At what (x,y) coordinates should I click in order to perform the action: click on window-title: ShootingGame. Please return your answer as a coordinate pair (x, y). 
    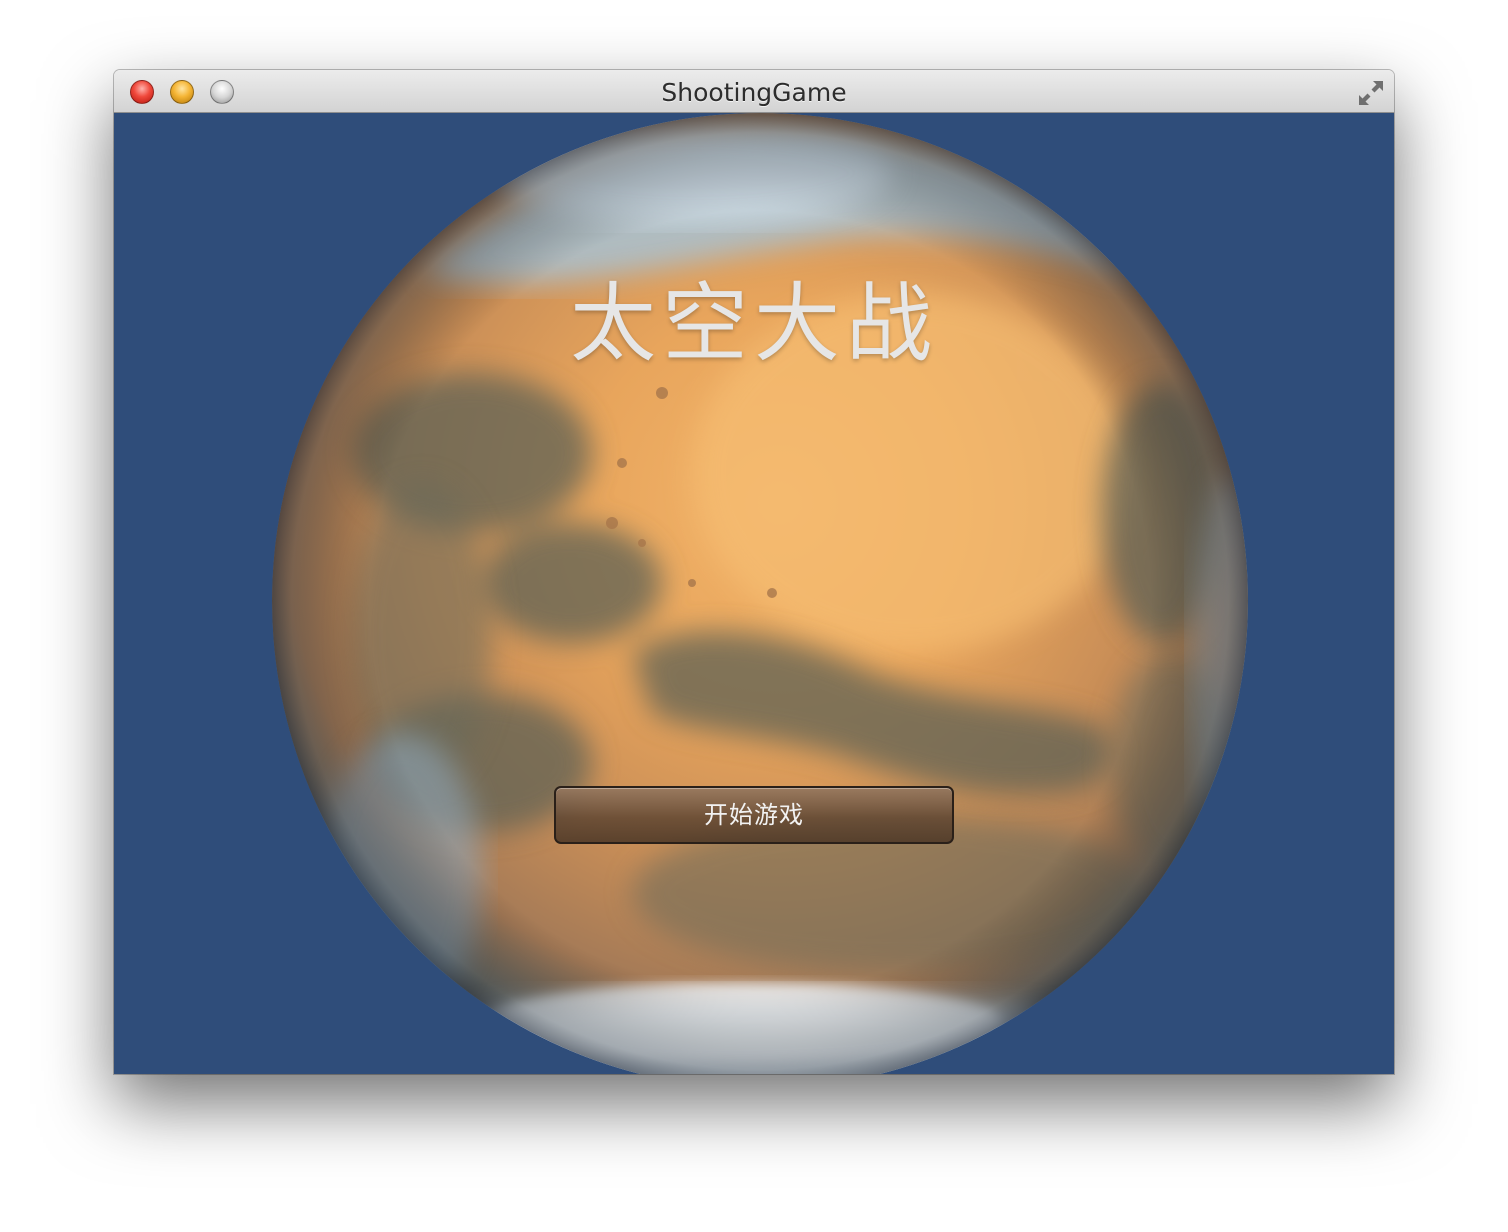
    Looking at the image, I should click on (754, 92).